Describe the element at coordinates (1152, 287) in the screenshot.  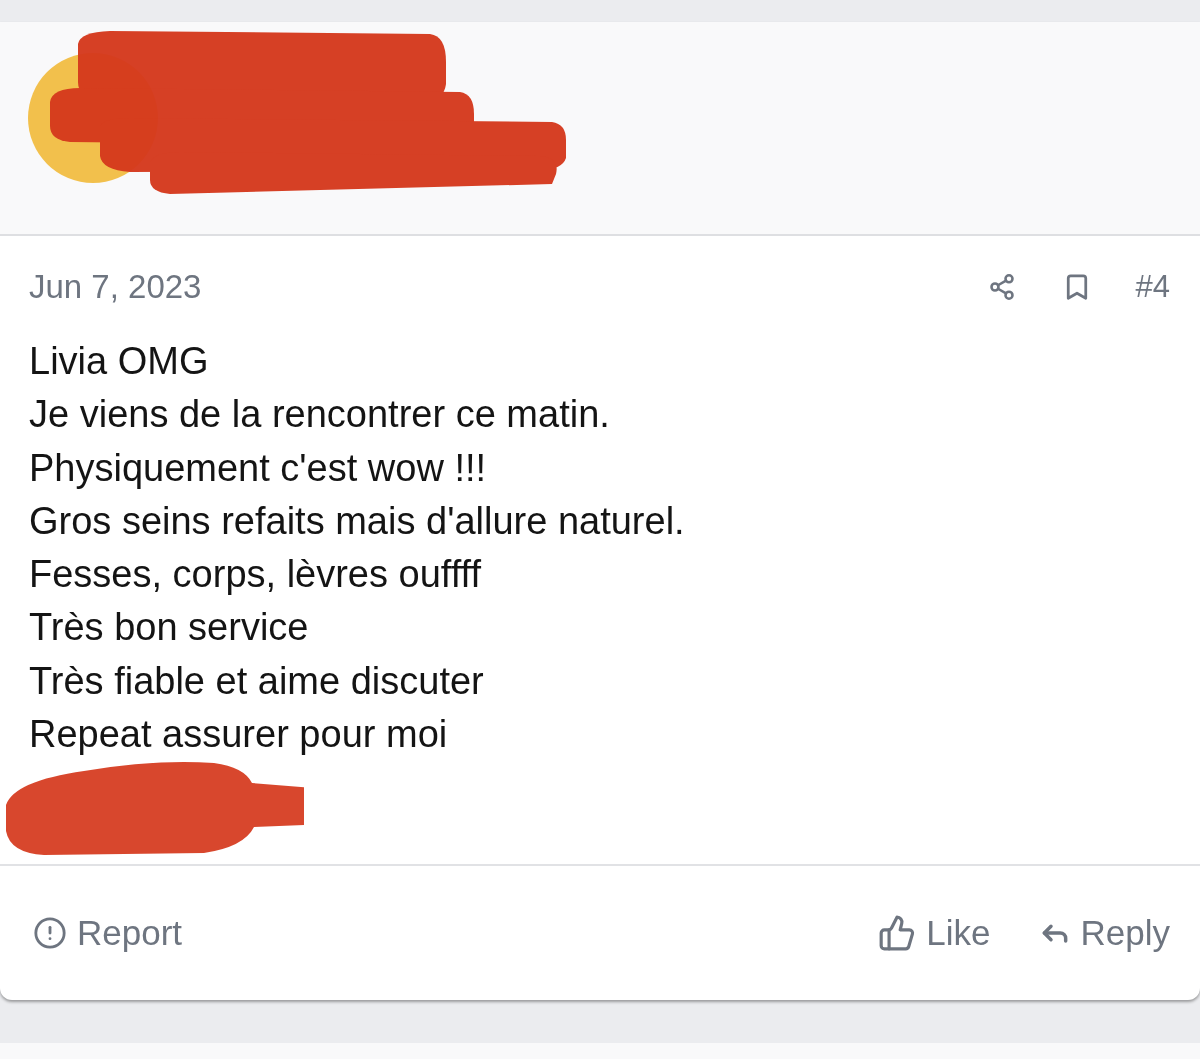
I see `post-number-link: #4` at that location.